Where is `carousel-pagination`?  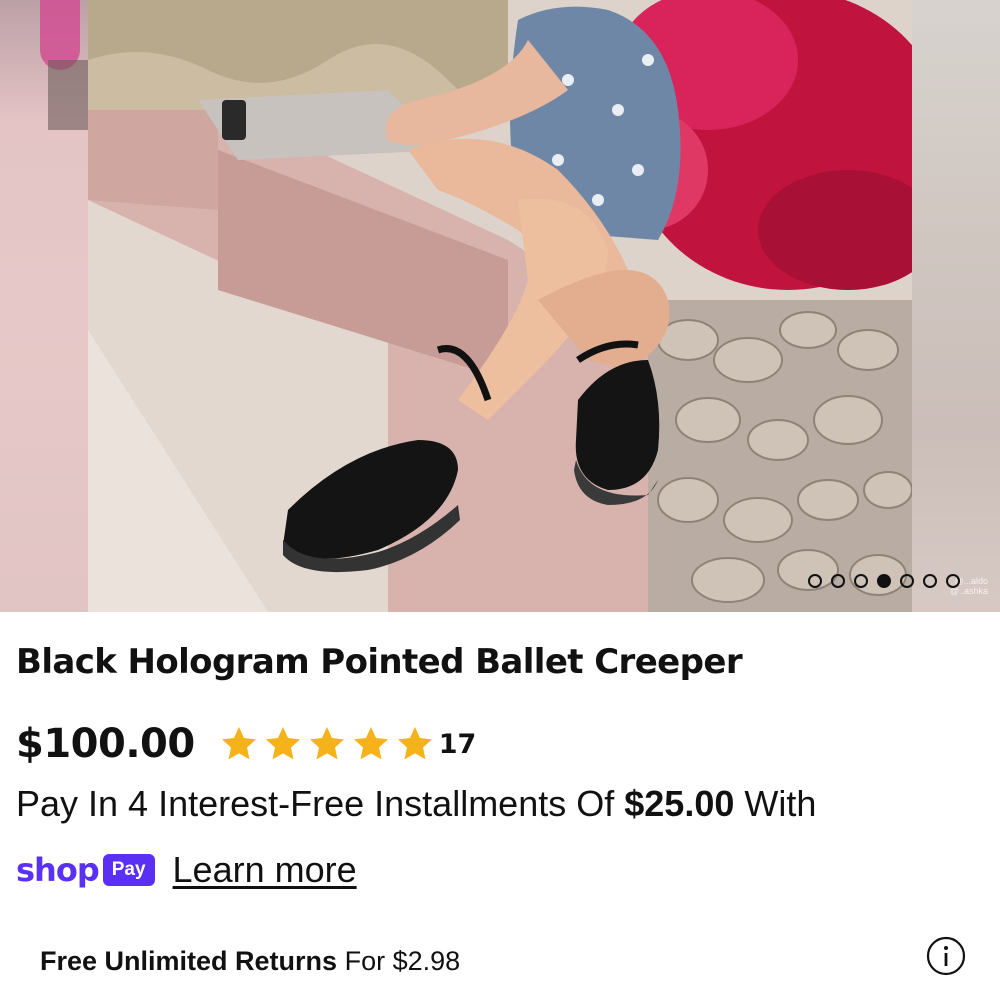
carousel-pagination is located at coordinates (884, 581).